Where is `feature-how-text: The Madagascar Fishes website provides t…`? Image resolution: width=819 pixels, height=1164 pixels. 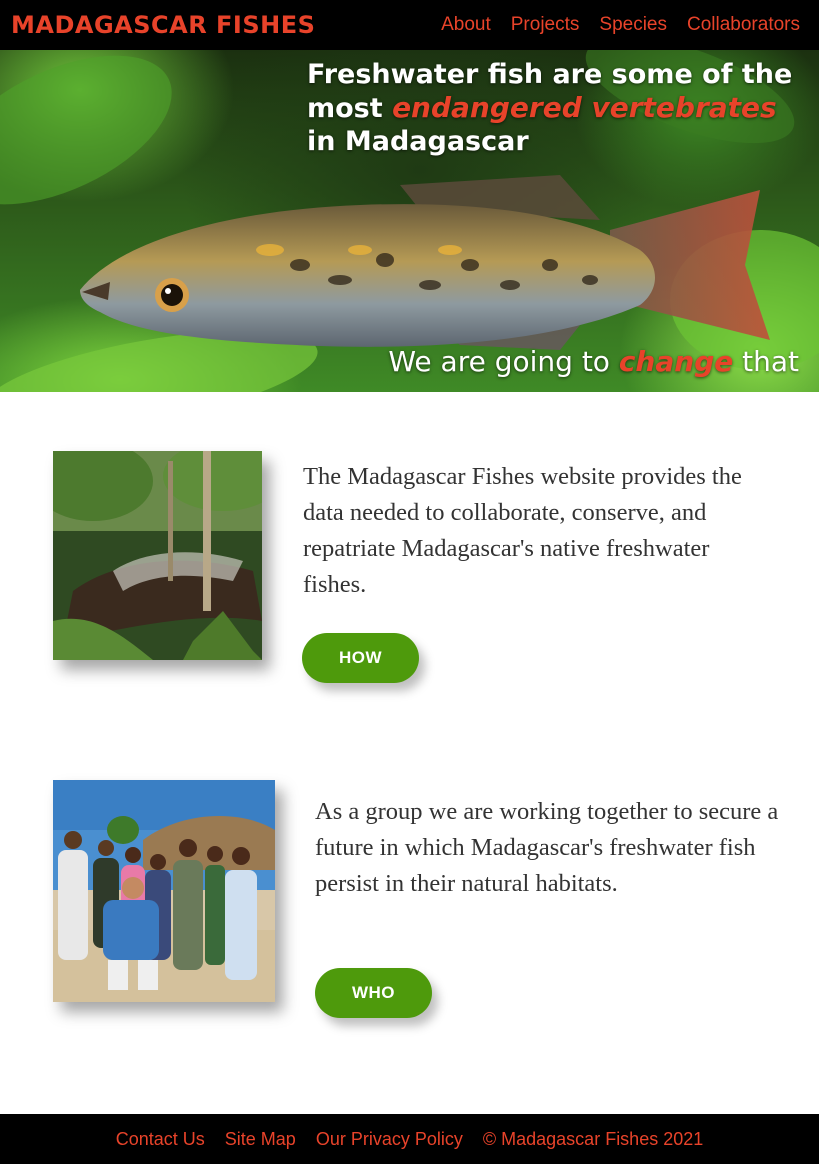 feature-how-text: The Madagascar Fishes website provides t… is located at coordinates (522, 530).